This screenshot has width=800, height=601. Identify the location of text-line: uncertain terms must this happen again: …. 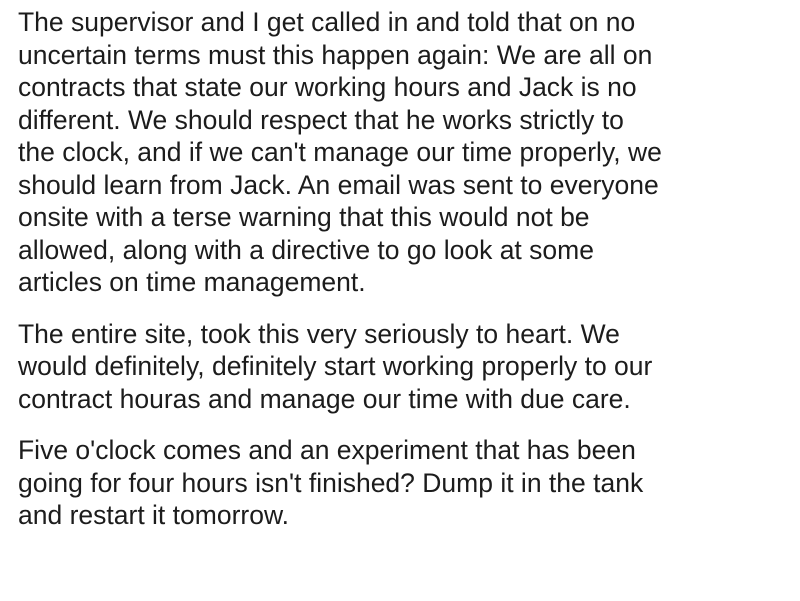
(335, 54).